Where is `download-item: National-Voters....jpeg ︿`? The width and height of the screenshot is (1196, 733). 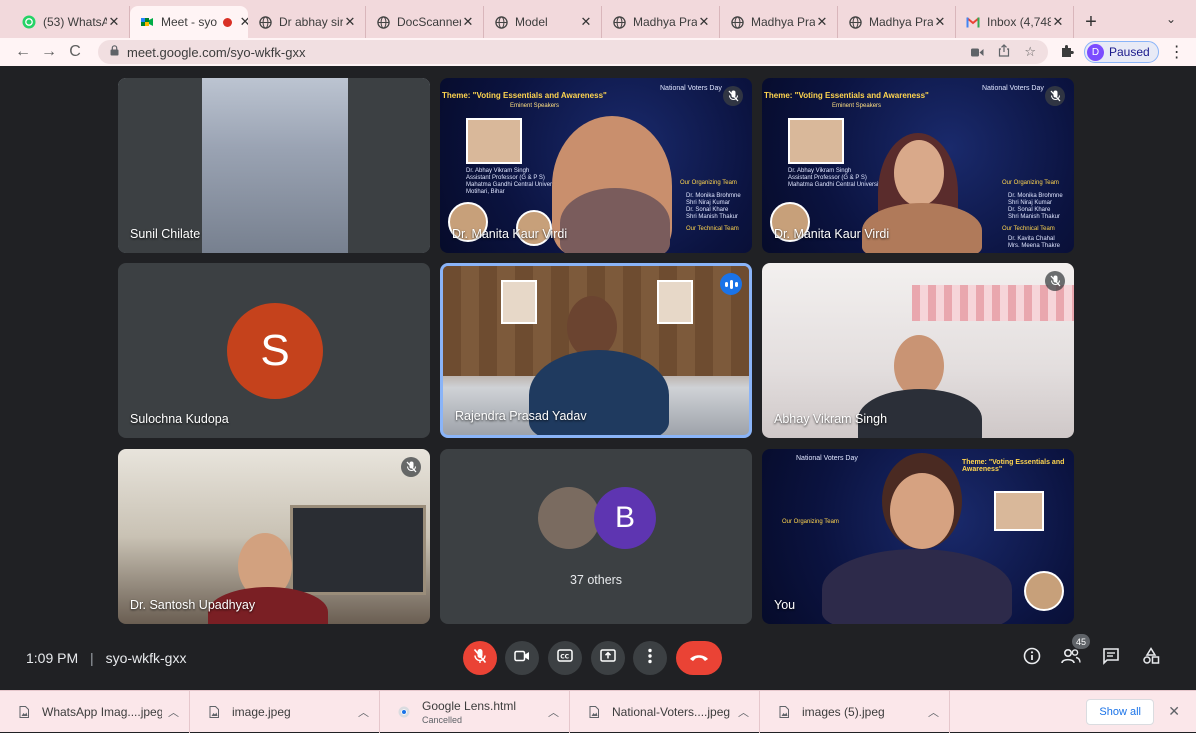 download-item: National-Voters....jpeg ︿ is located at coordinates (665, 711).